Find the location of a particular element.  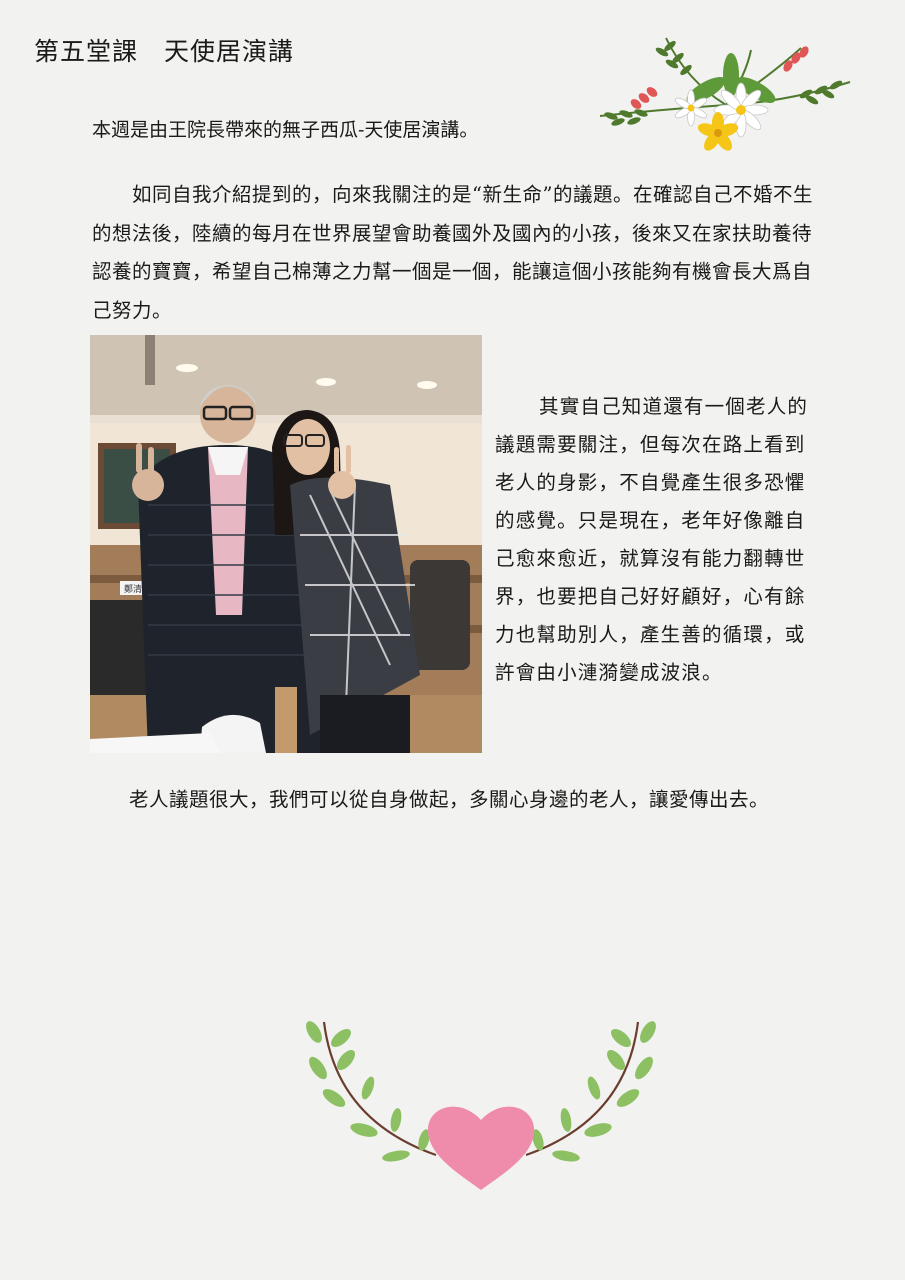

nameplate-text: 鄭清 is located at coordinates (133, 589).